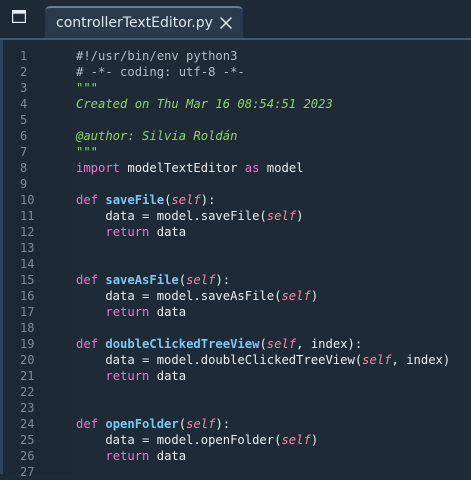 The image size is (471, 480). Describe the element at coordinates (19, 16) in the screenshot. I see `sidebar-toggle-icon` at that location.